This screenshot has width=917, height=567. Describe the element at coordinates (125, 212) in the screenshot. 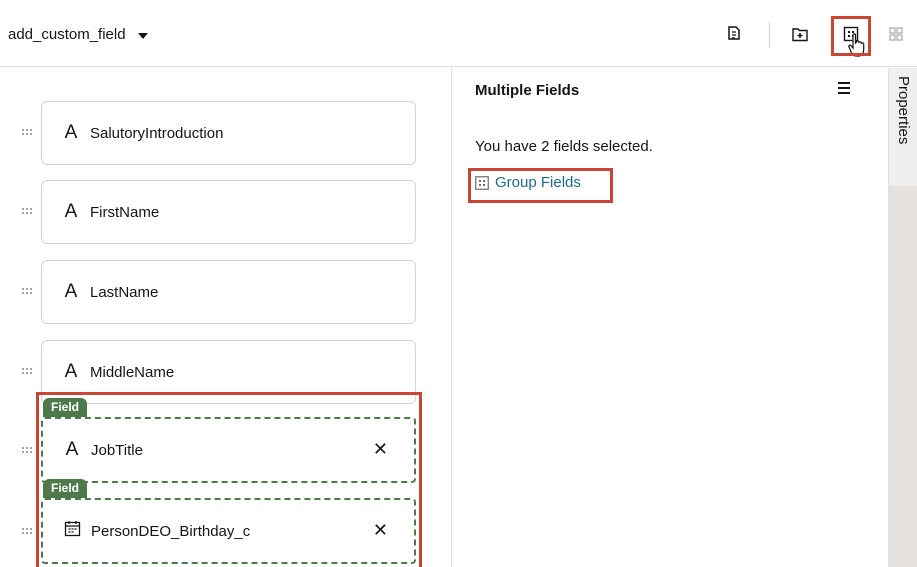

I see `field-label: FirstName` at that location.